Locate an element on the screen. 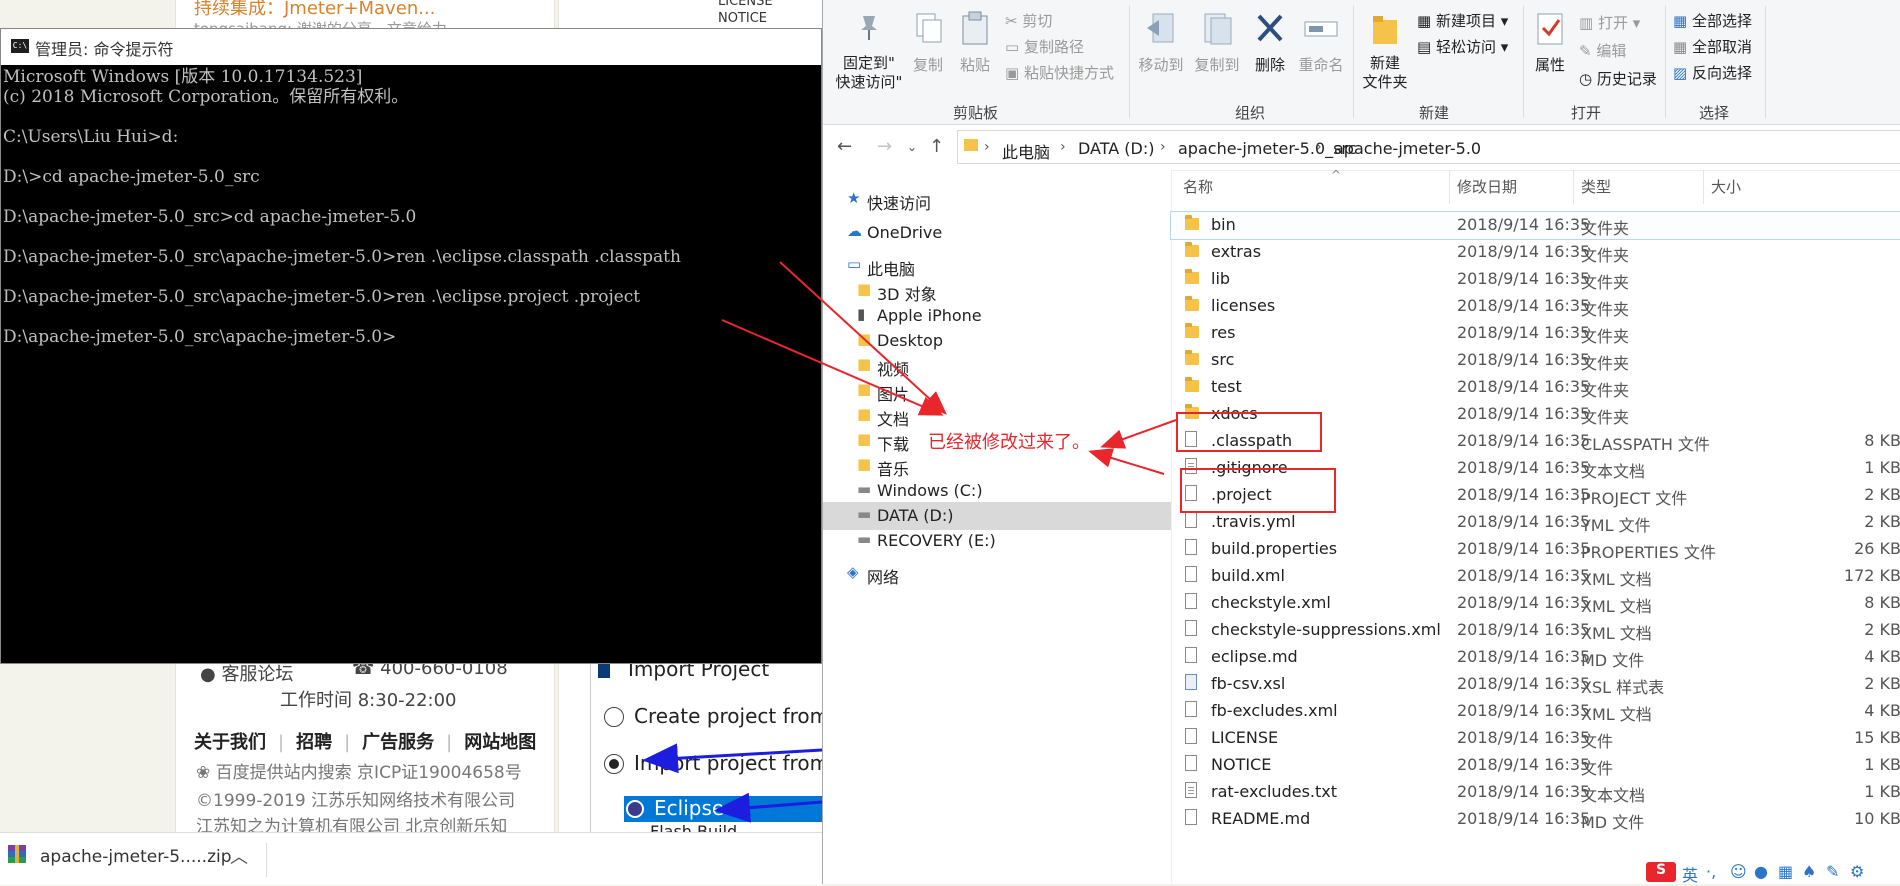 This screenshot has width=1900, height=886. microphone-icon: ● is located at coordinates (1761, 871).